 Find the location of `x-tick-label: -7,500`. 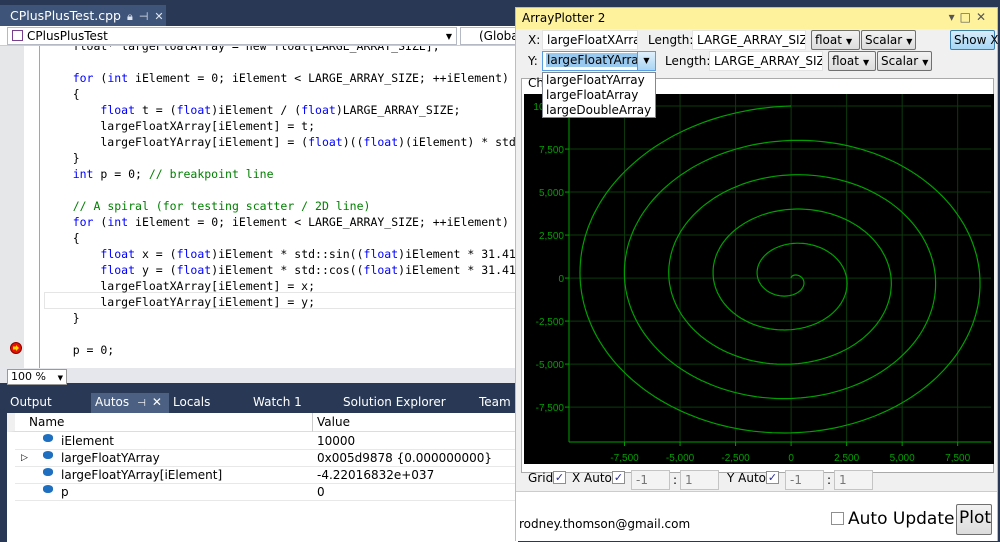

x-tick-label: -7,500 is located at coordinates (624, 458).